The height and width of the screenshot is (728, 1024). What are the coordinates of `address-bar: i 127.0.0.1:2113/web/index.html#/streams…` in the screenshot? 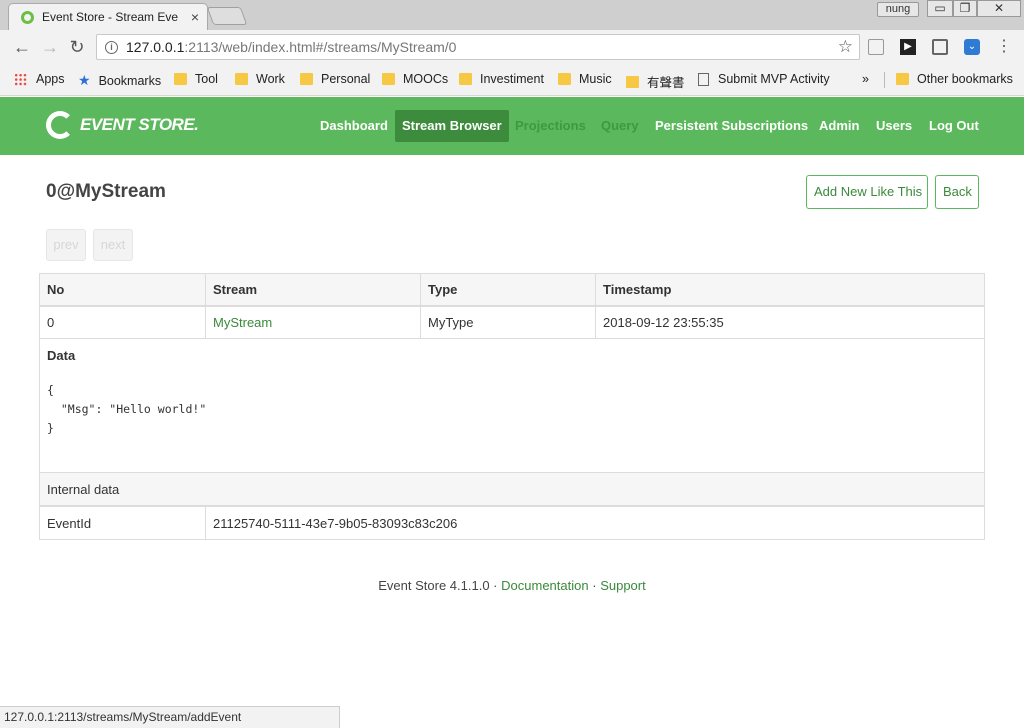 It's located at (478, 47).